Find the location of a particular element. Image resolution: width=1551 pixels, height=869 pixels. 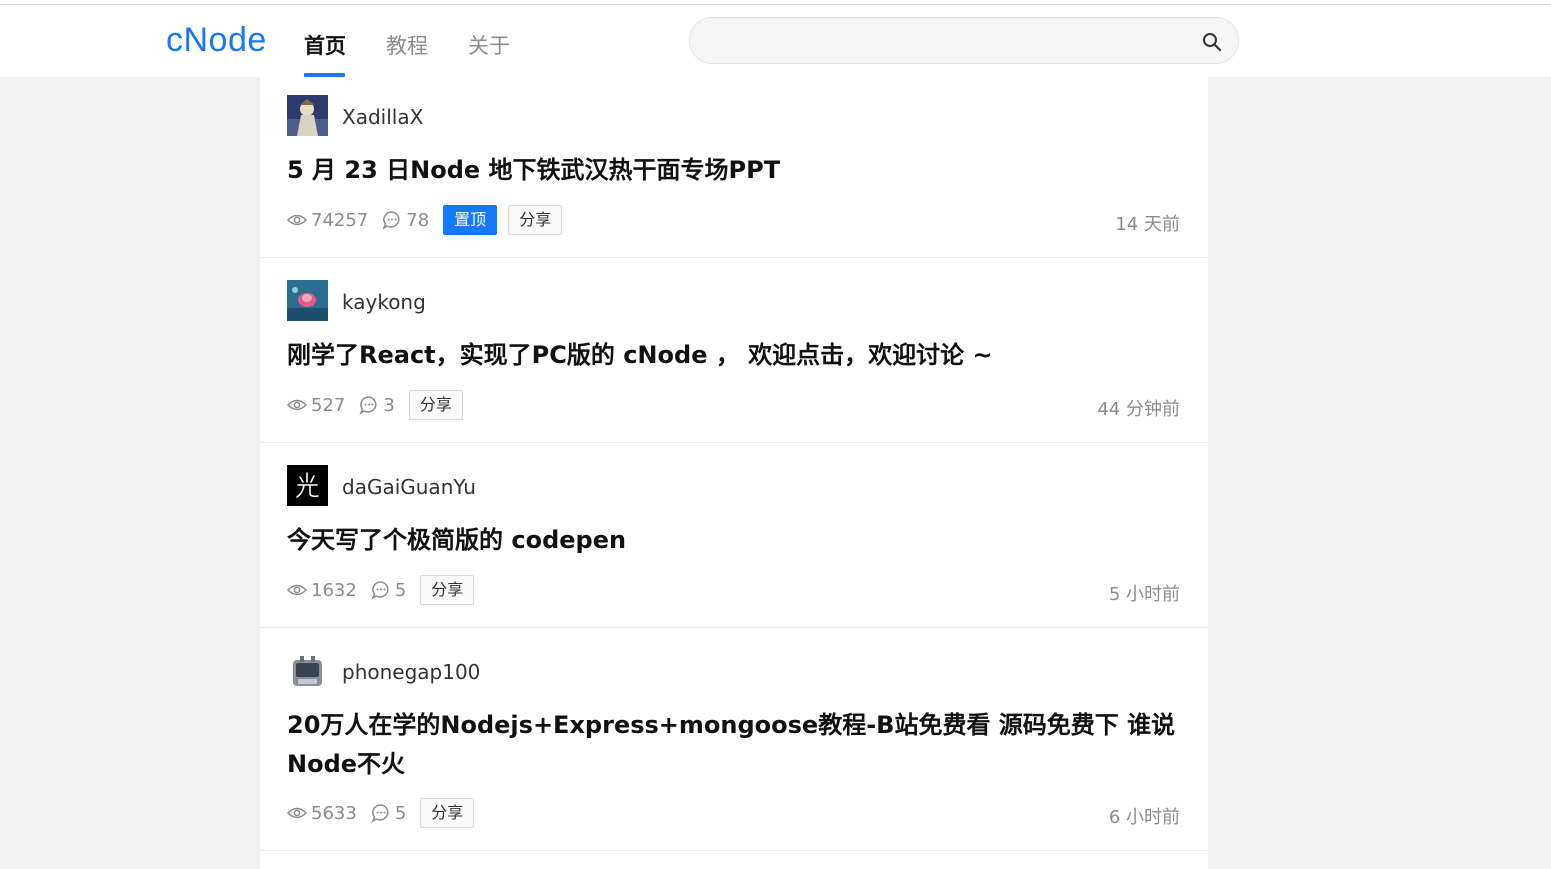

reply-count: 3 is located at coordinates (377, 405).